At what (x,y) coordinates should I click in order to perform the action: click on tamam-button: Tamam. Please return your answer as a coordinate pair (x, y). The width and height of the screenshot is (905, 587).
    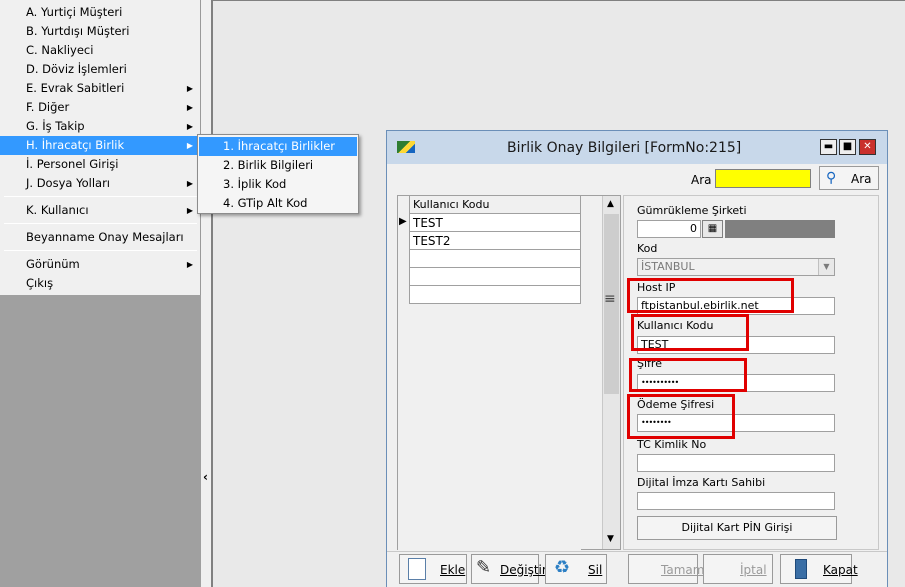
    Looking at the image, I should click on (666, 569).